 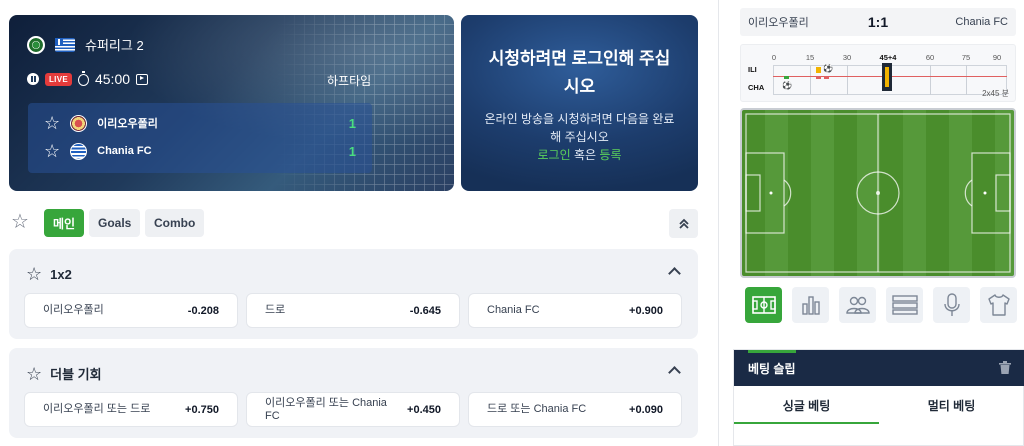 I want to click on market-tab-bar: ☆ 메인 Goals Combo, so click(x=353, y=224).